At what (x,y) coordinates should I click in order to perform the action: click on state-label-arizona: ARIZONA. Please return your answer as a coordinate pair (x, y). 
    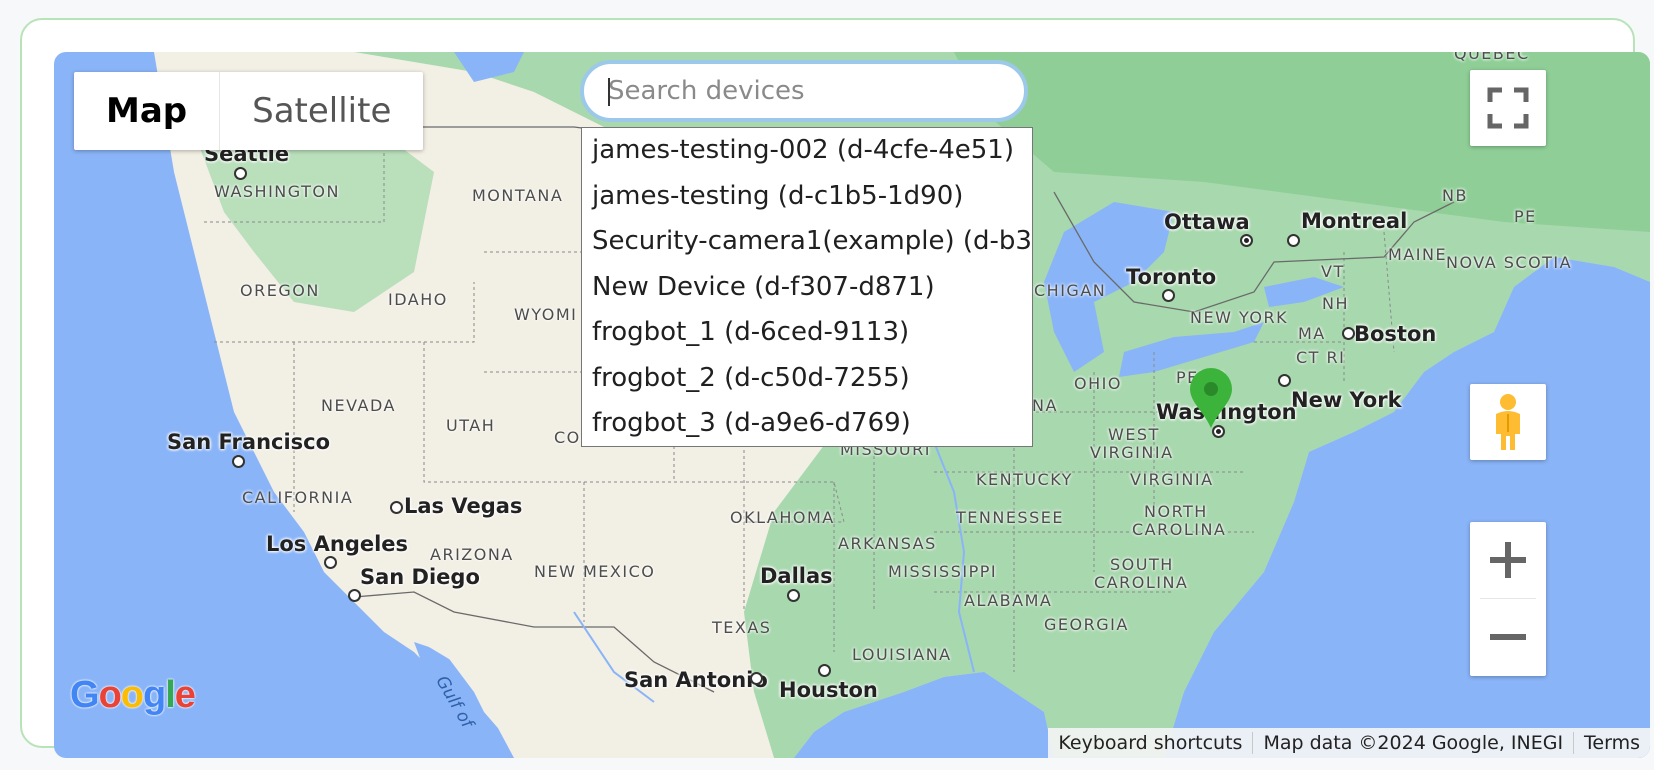
    Looking at the image, I should click on (472, 554).